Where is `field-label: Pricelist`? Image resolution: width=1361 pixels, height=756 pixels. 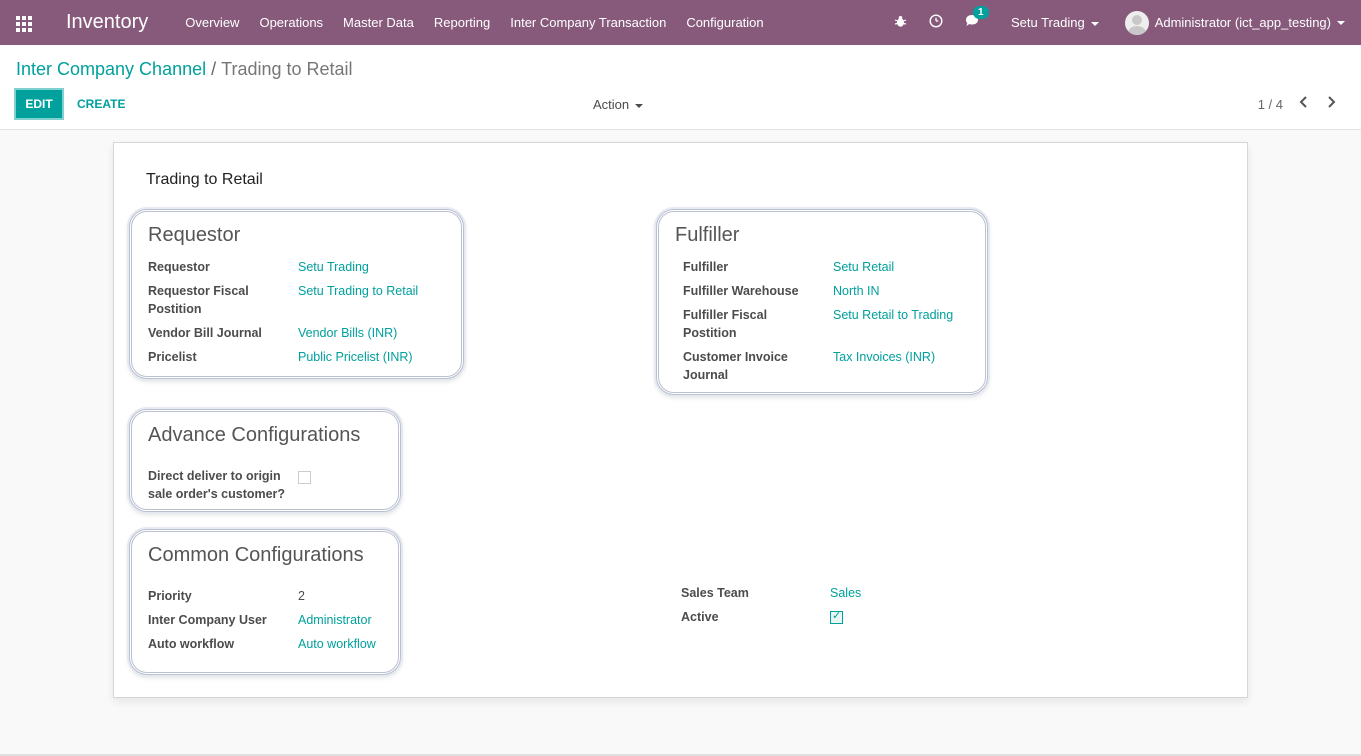 field-label: Pricelist is located at coordinates (172, 357).